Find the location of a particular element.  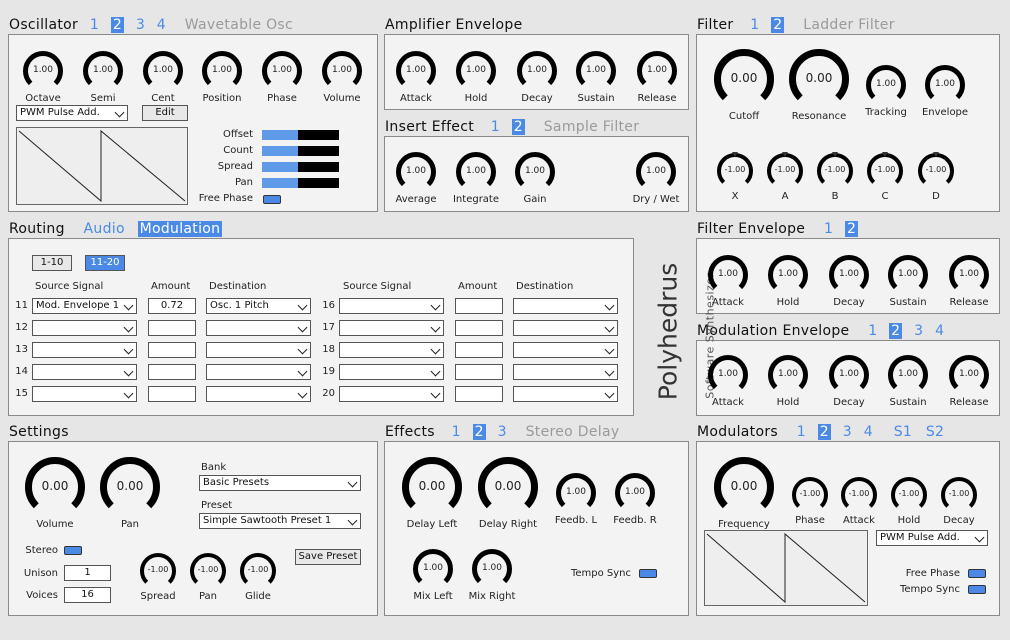

insert-tab-1: 1 is located at coordinates (495, 127).